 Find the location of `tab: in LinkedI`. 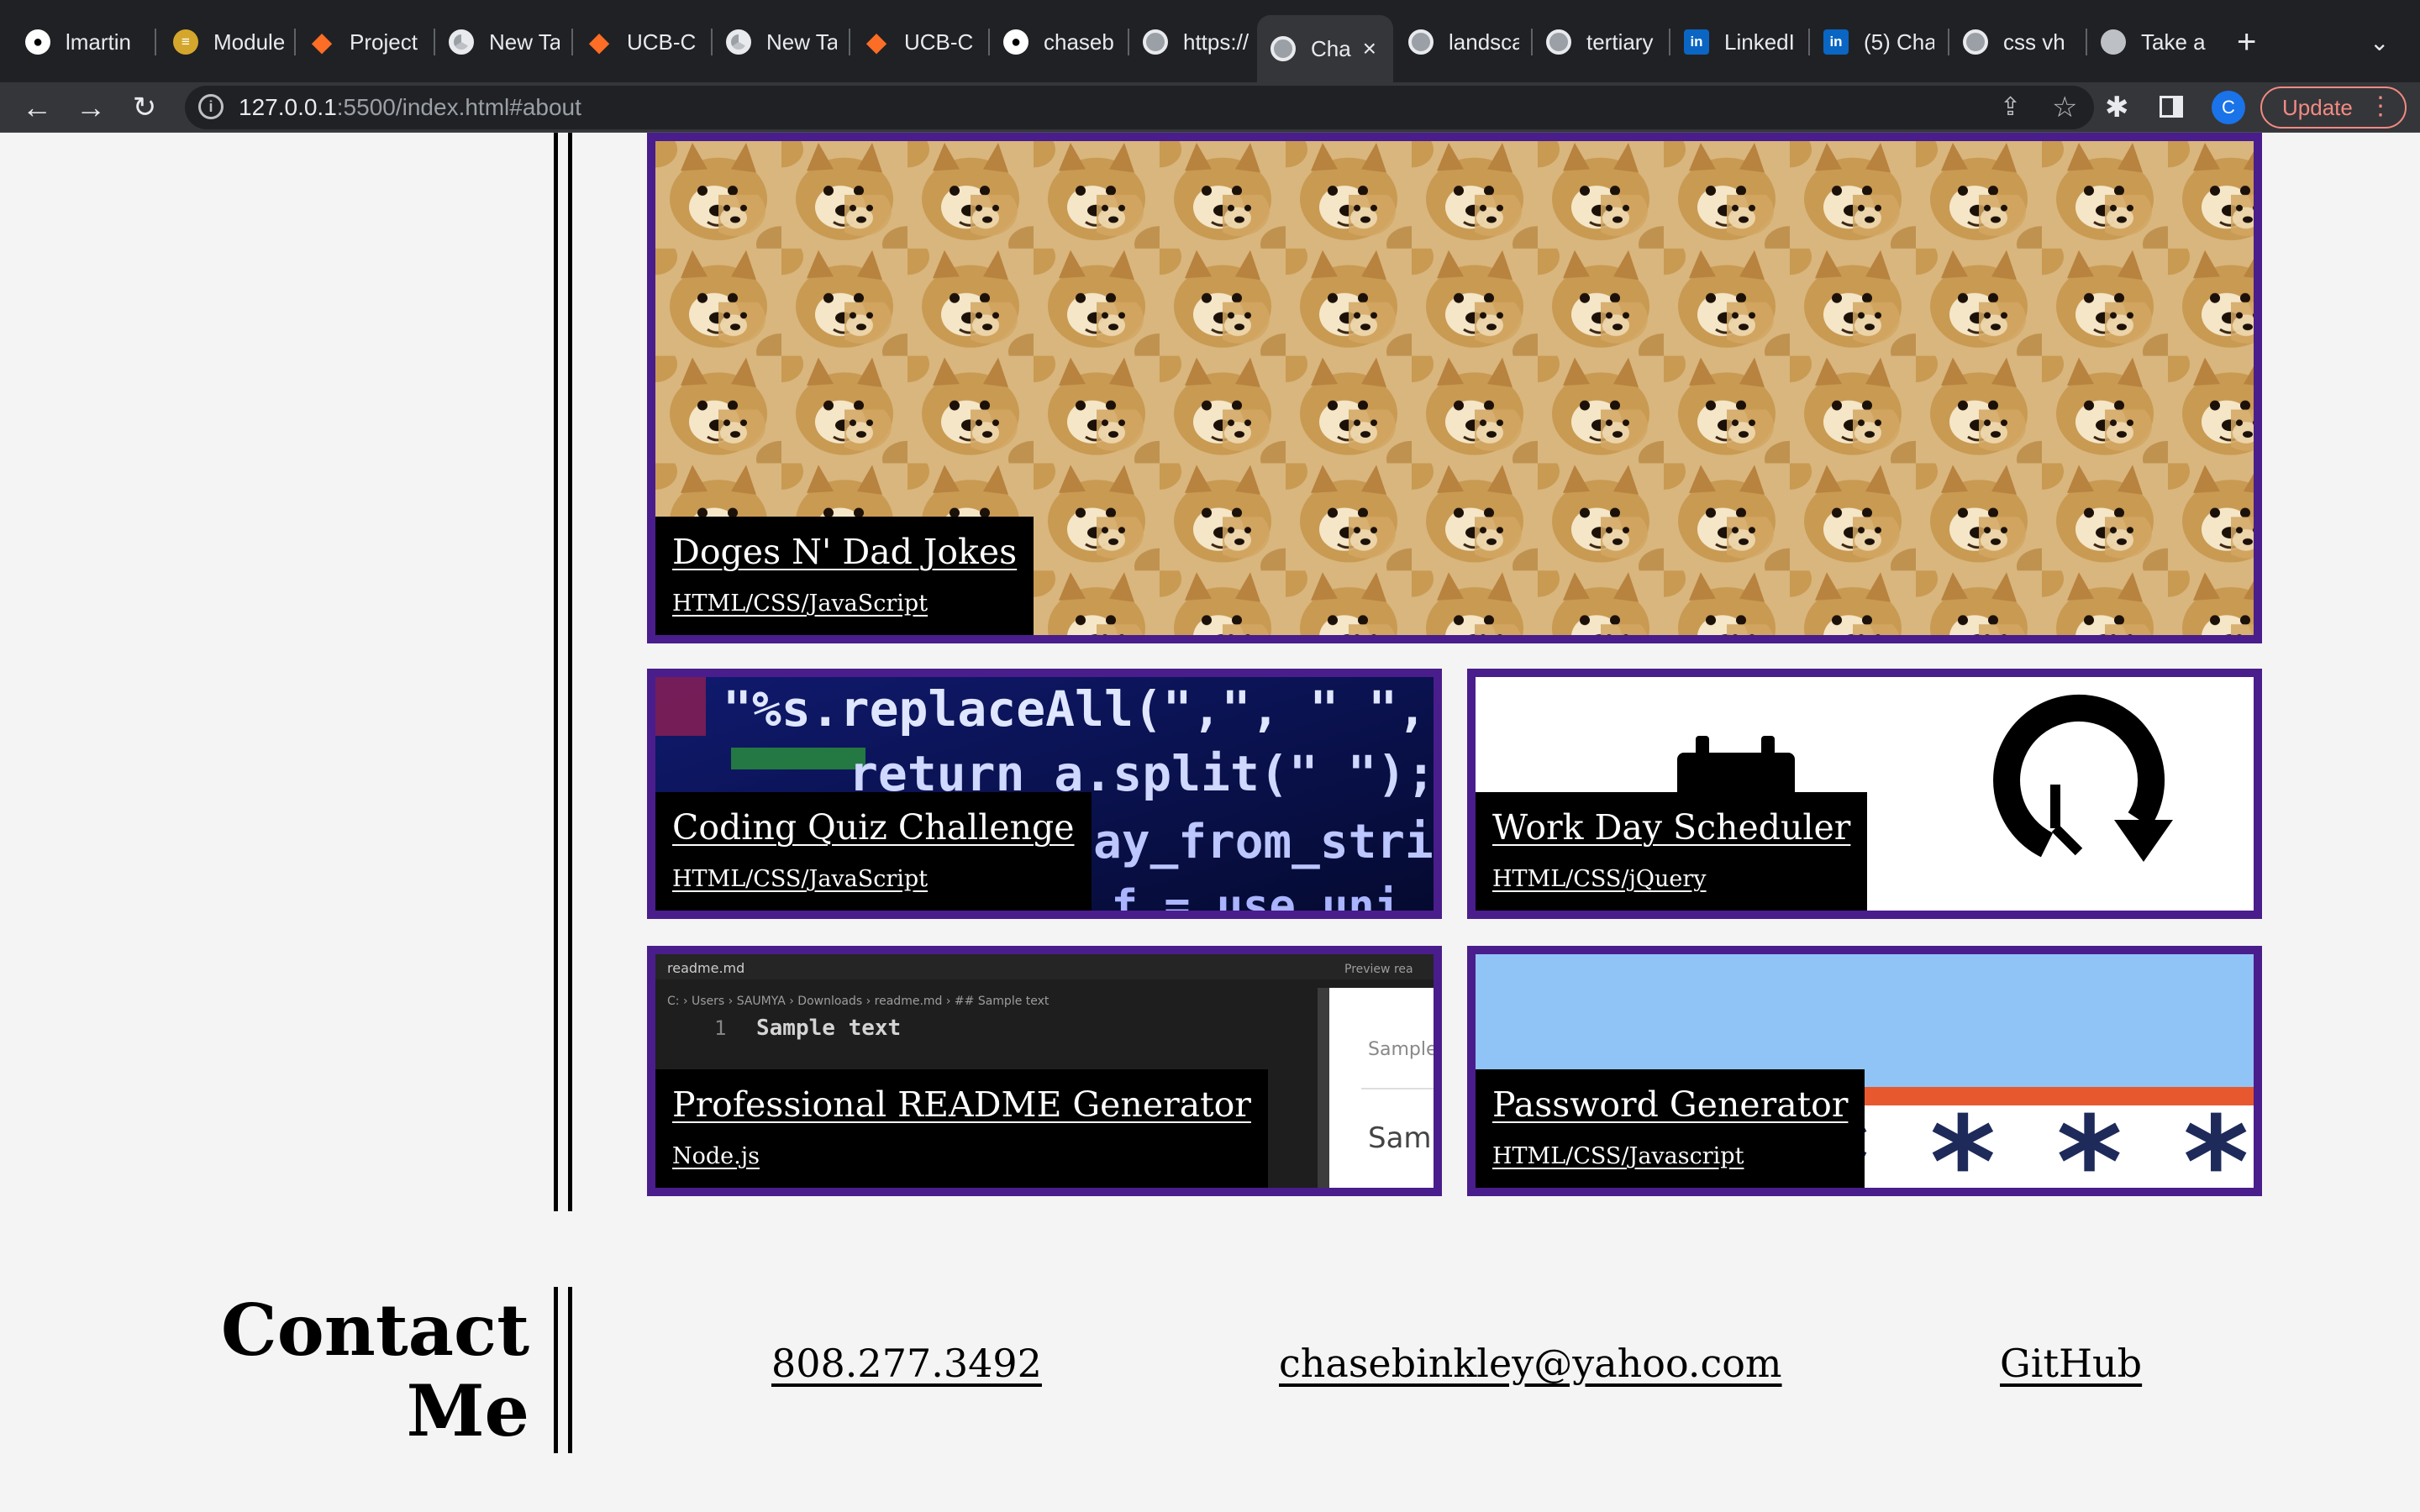

tab: in LinkedI is located at coordinates (1740, 42).